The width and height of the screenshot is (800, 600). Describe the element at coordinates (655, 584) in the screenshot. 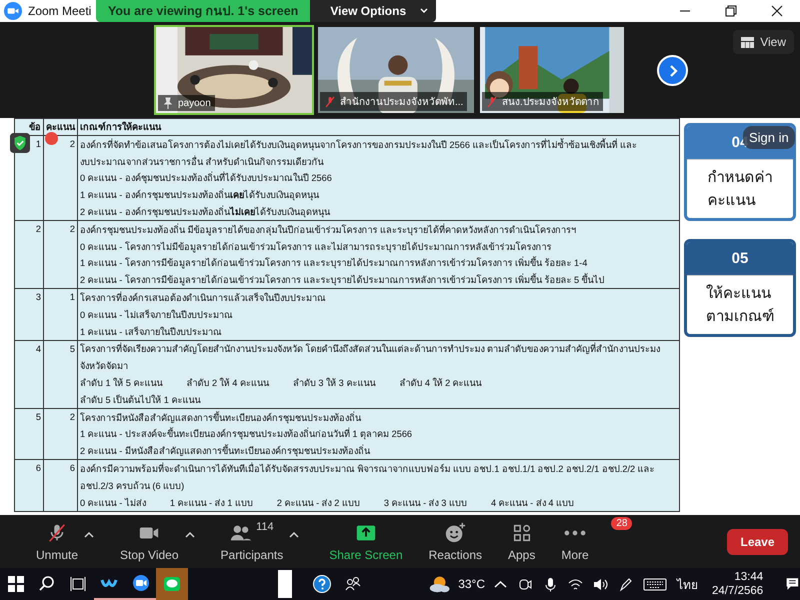

I see `keyboard-icon` at that location.